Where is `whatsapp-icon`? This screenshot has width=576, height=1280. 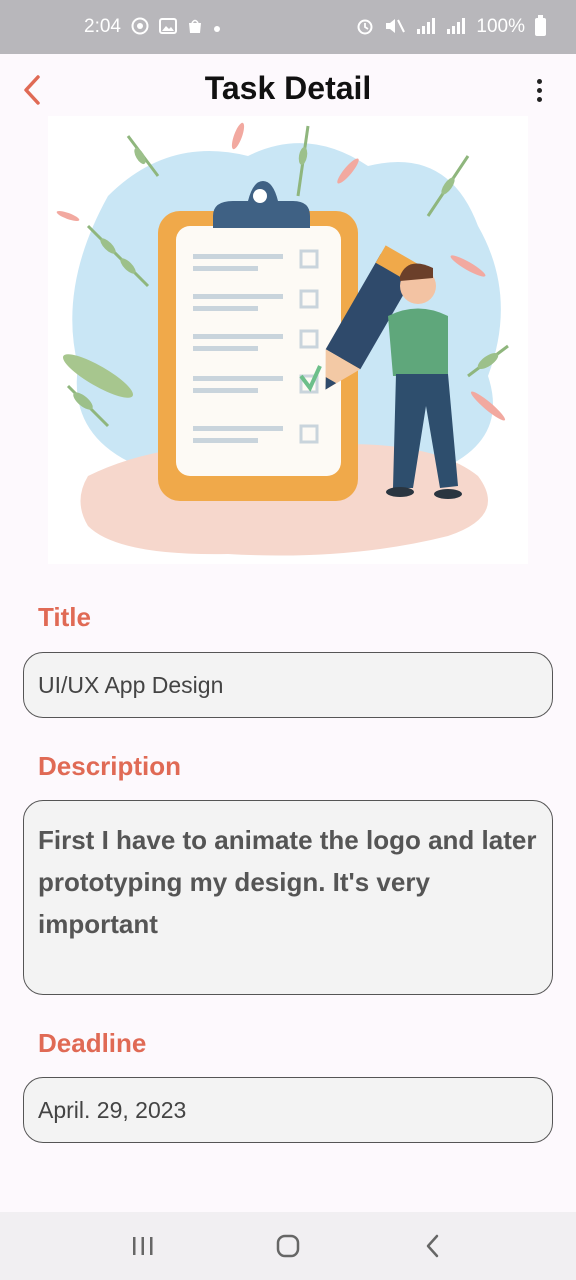
whatsapp-icon is located at coordinates (140, 27).